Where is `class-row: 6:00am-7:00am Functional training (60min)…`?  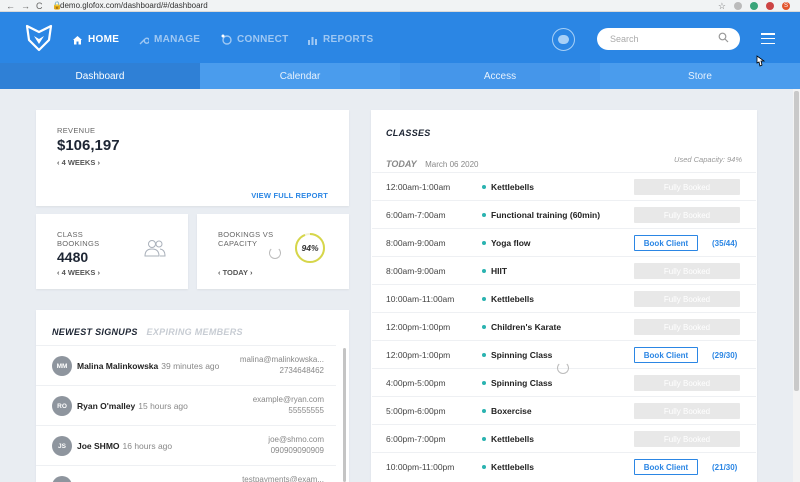 class-row: 6:00am-7:00am Functional training (60min)… is located at coordinates (564, 214).